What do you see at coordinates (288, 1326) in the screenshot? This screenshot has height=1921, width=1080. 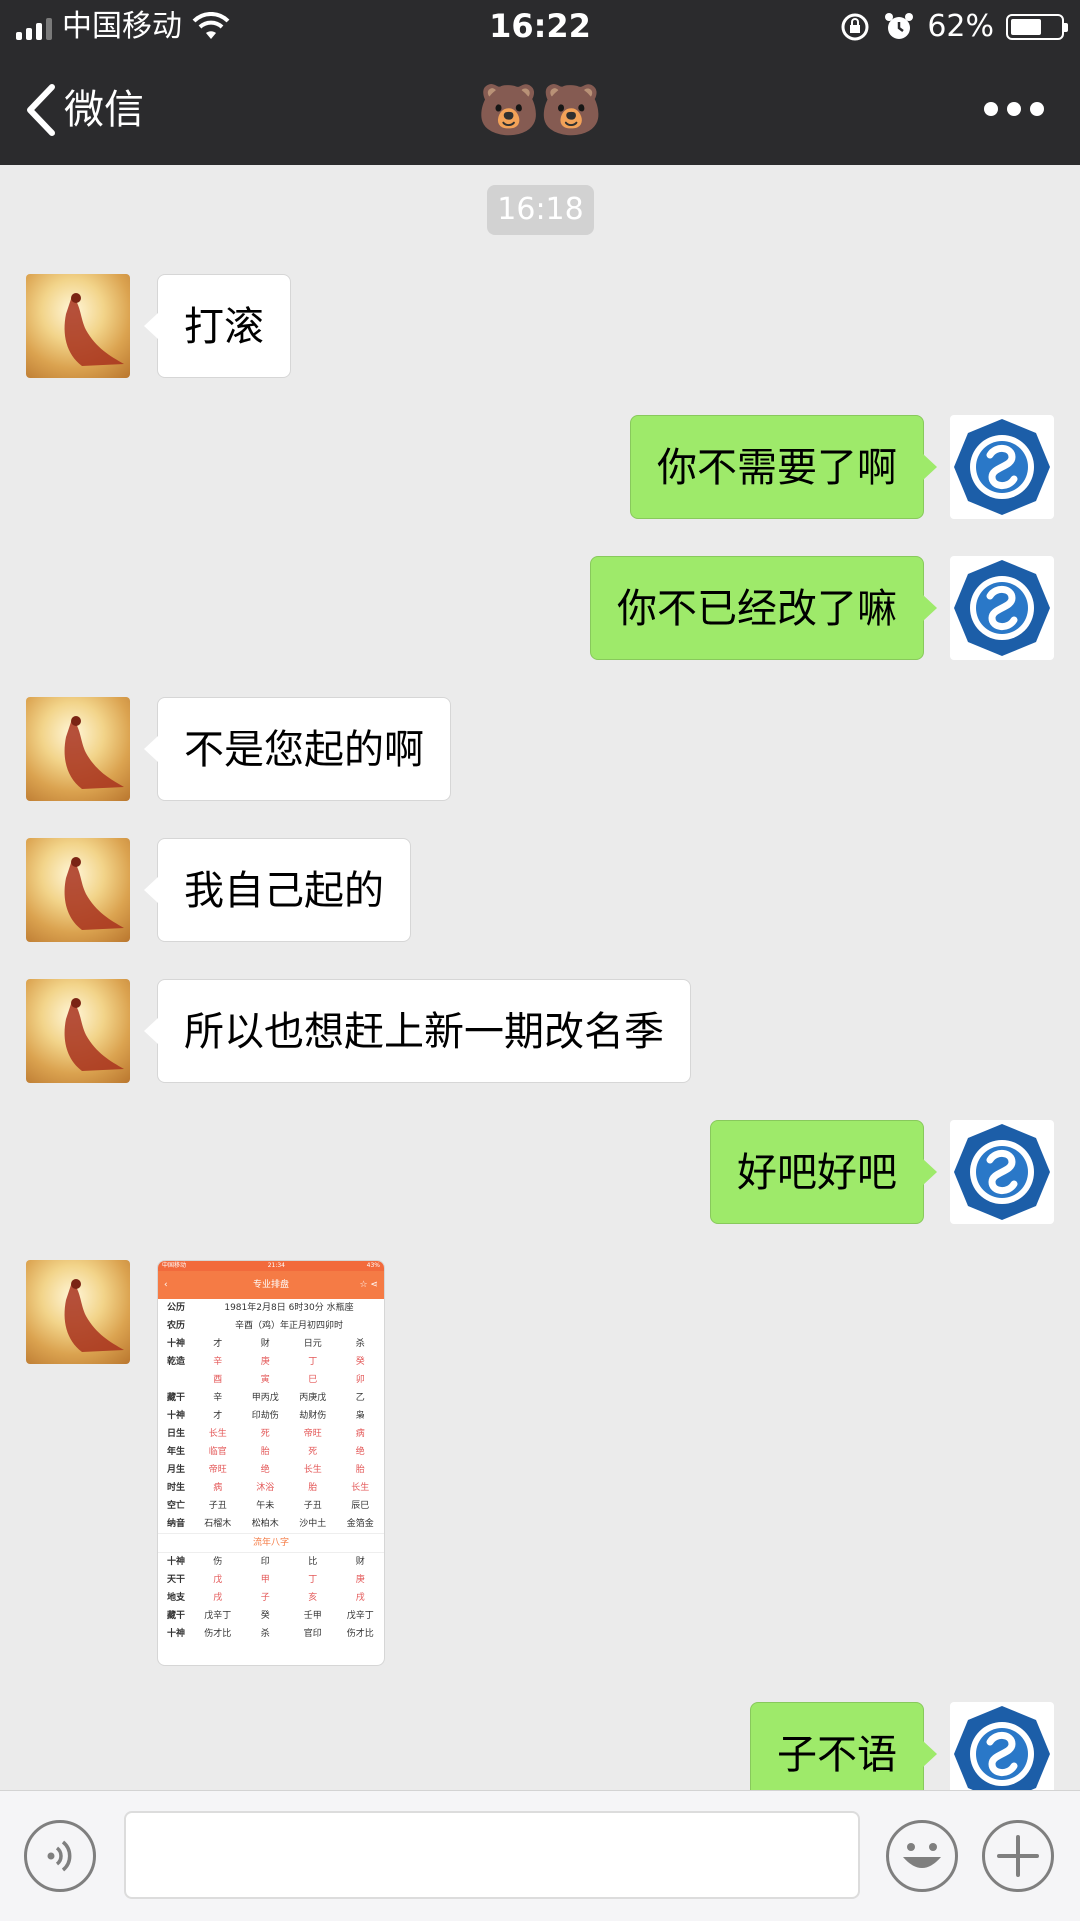 I see `screenshot-value: 辛酉（鸡）年正月初四卯时` at bounding box center [288, 1326].